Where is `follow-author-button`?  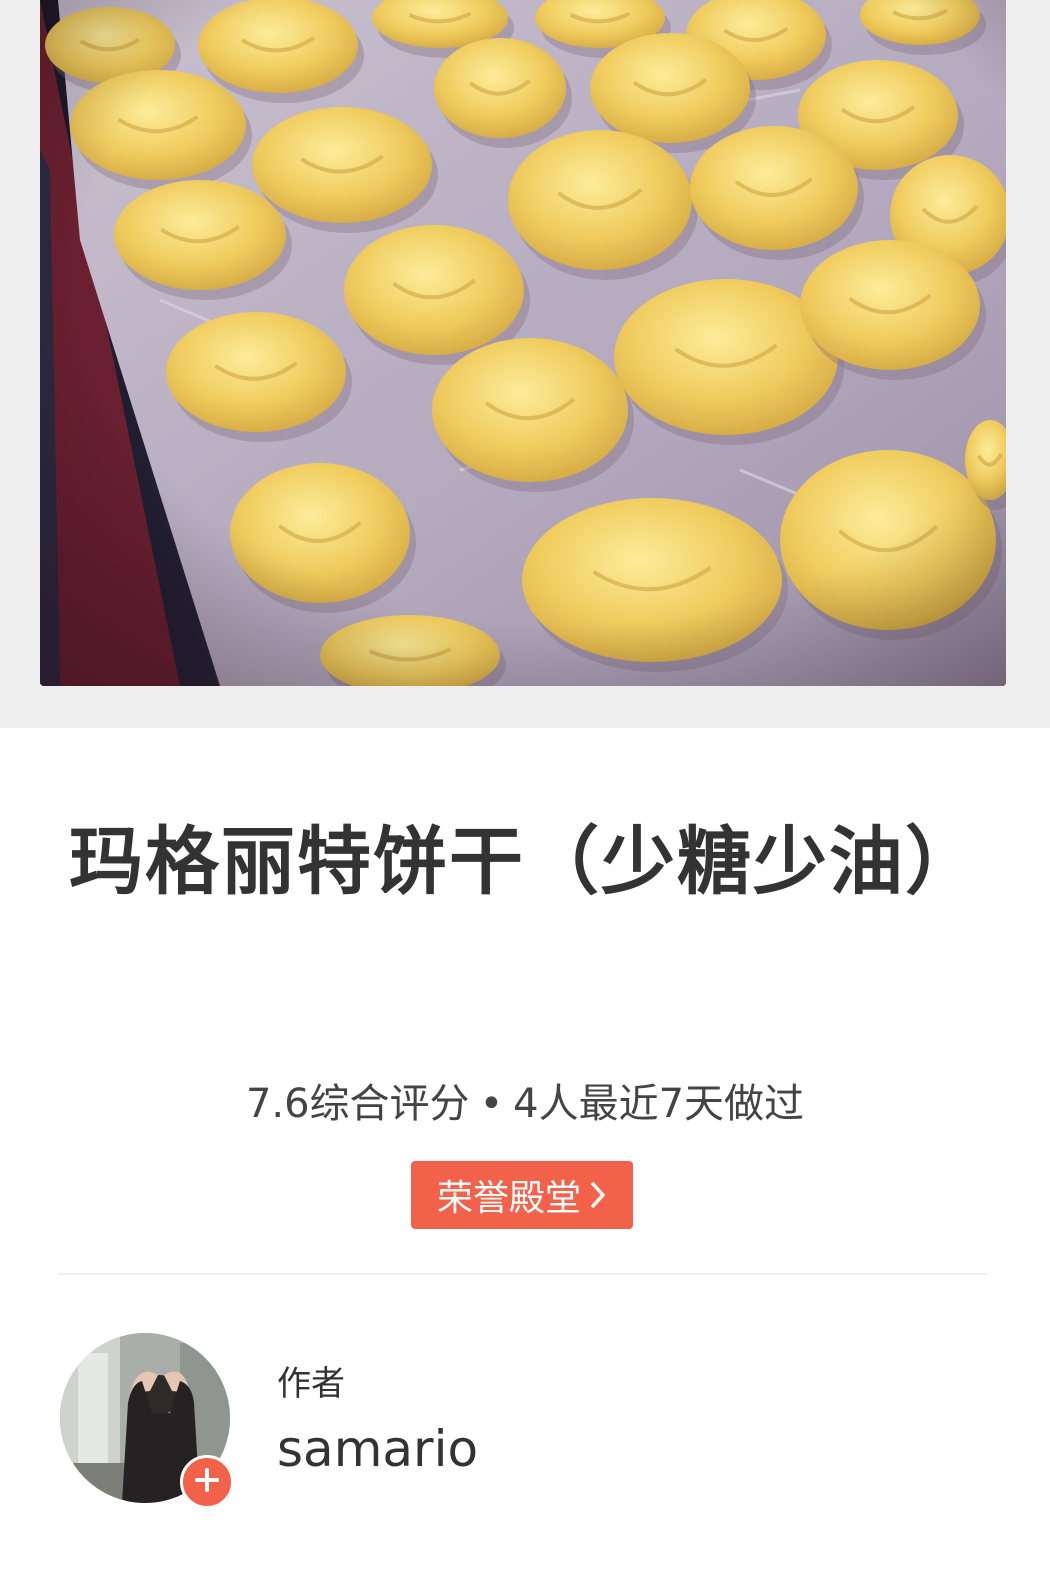 follow-author-button is located at coordinates (207, 1482).